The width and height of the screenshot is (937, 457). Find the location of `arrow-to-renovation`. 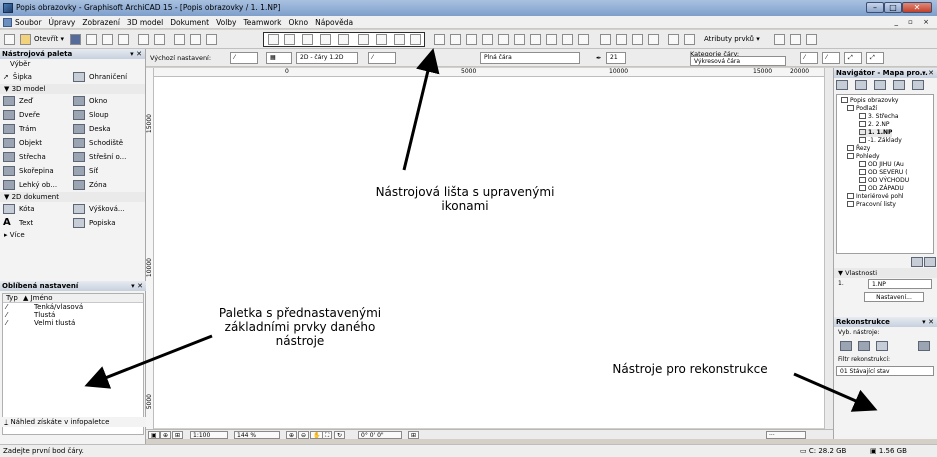

arrow-to-renovation is located at coordinates (835, 392).